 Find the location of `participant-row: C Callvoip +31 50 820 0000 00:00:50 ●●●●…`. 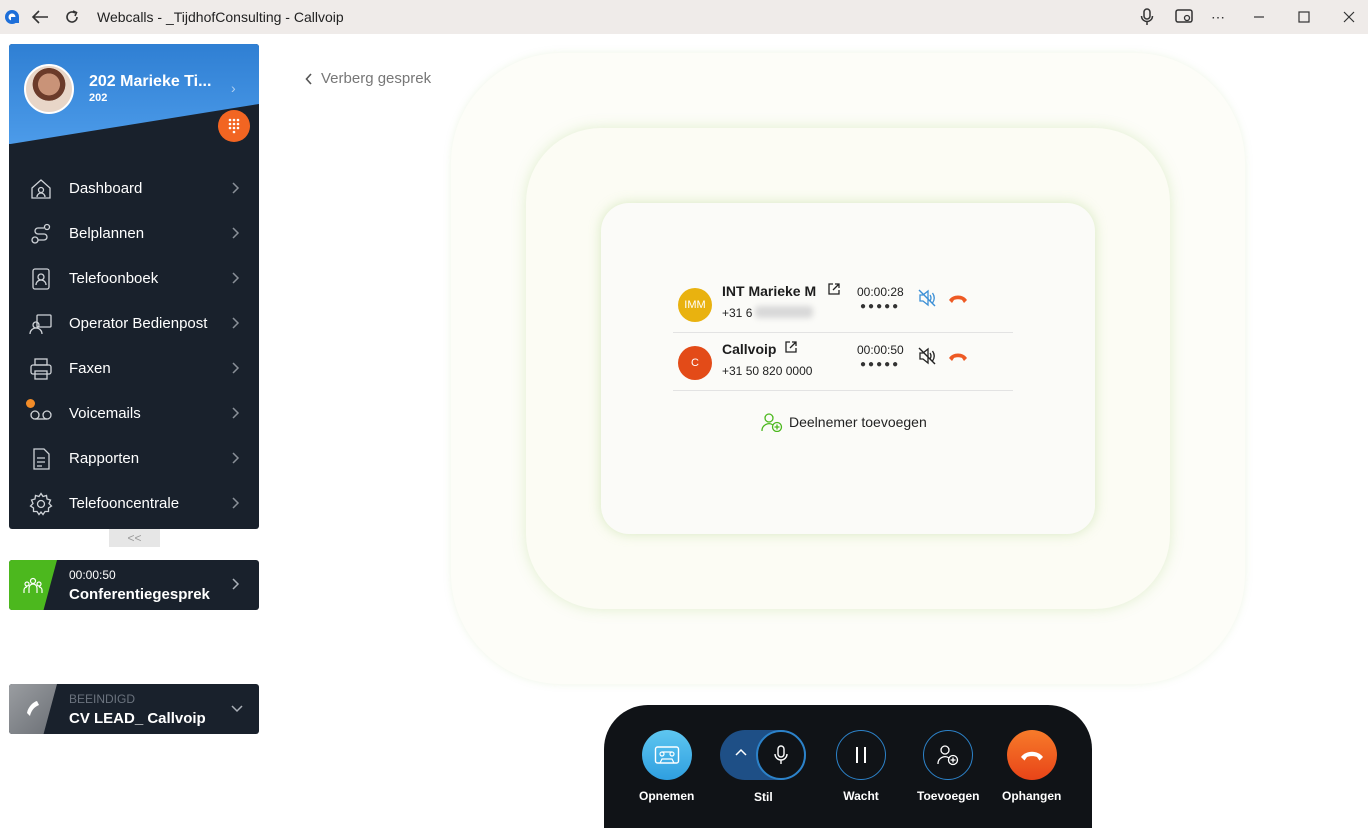

participant-row: C Callvoip +31 50 820 0000 00:00:50 ●●●●… is located at coordinates (843, 362).